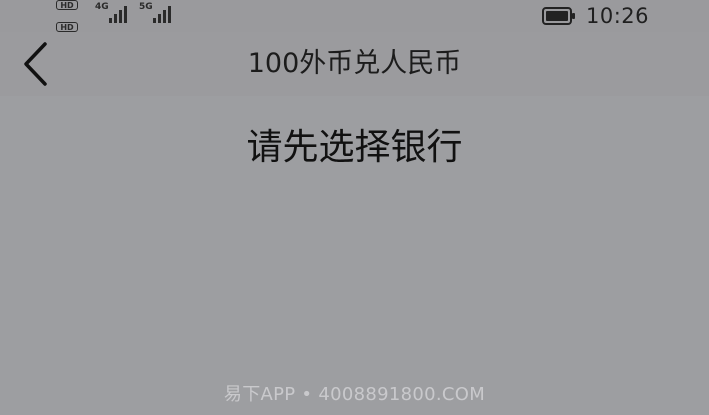  What do you see at coordinates (354, 16) in the screenshot?
I see `status-bar: HD HD 4G 5G 10:26` at bounding box center [354, 16].